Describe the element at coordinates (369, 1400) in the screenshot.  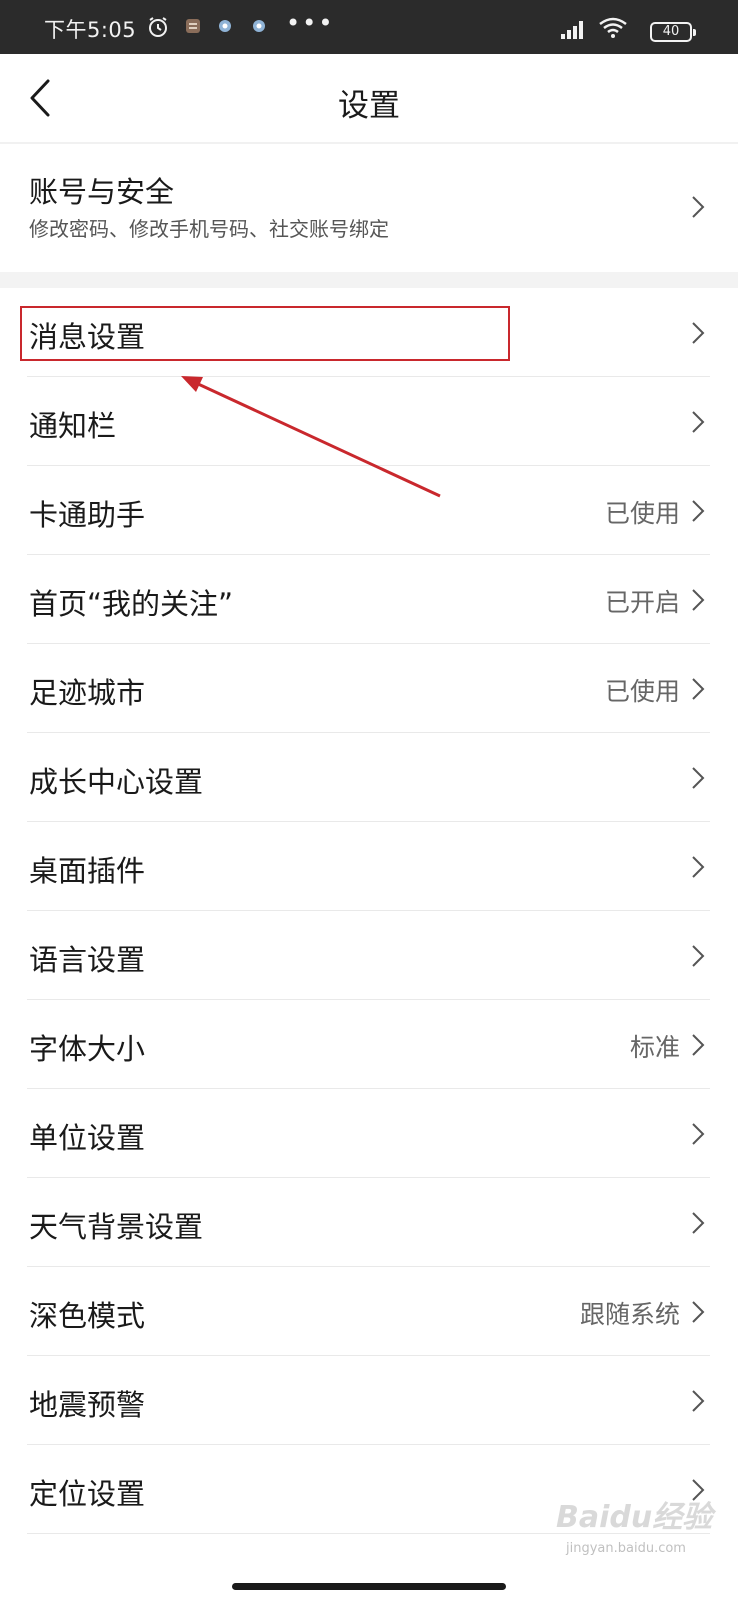
I see `settings-item-earthquake-warning: 地震预警` at that location.